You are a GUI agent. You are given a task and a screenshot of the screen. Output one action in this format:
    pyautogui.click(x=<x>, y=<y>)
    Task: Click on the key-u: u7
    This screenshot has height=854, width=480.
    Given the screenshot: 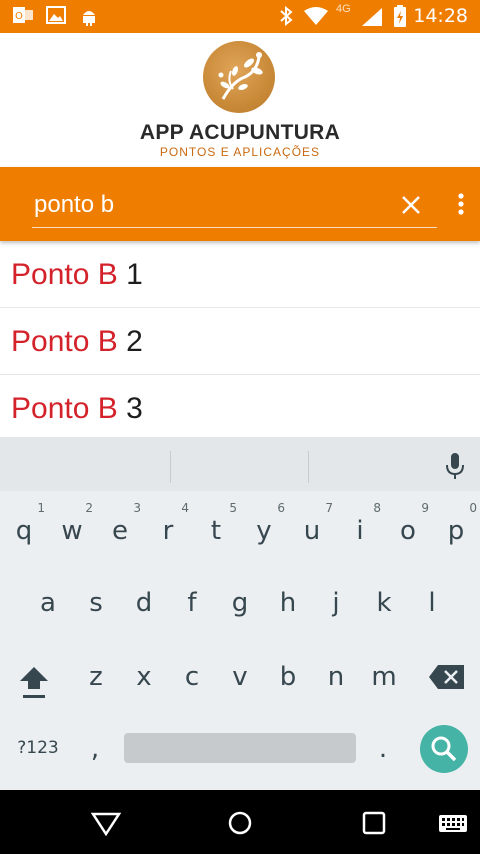 What is the action you would take?
    pyautogui.click(x=312, y=530)
    